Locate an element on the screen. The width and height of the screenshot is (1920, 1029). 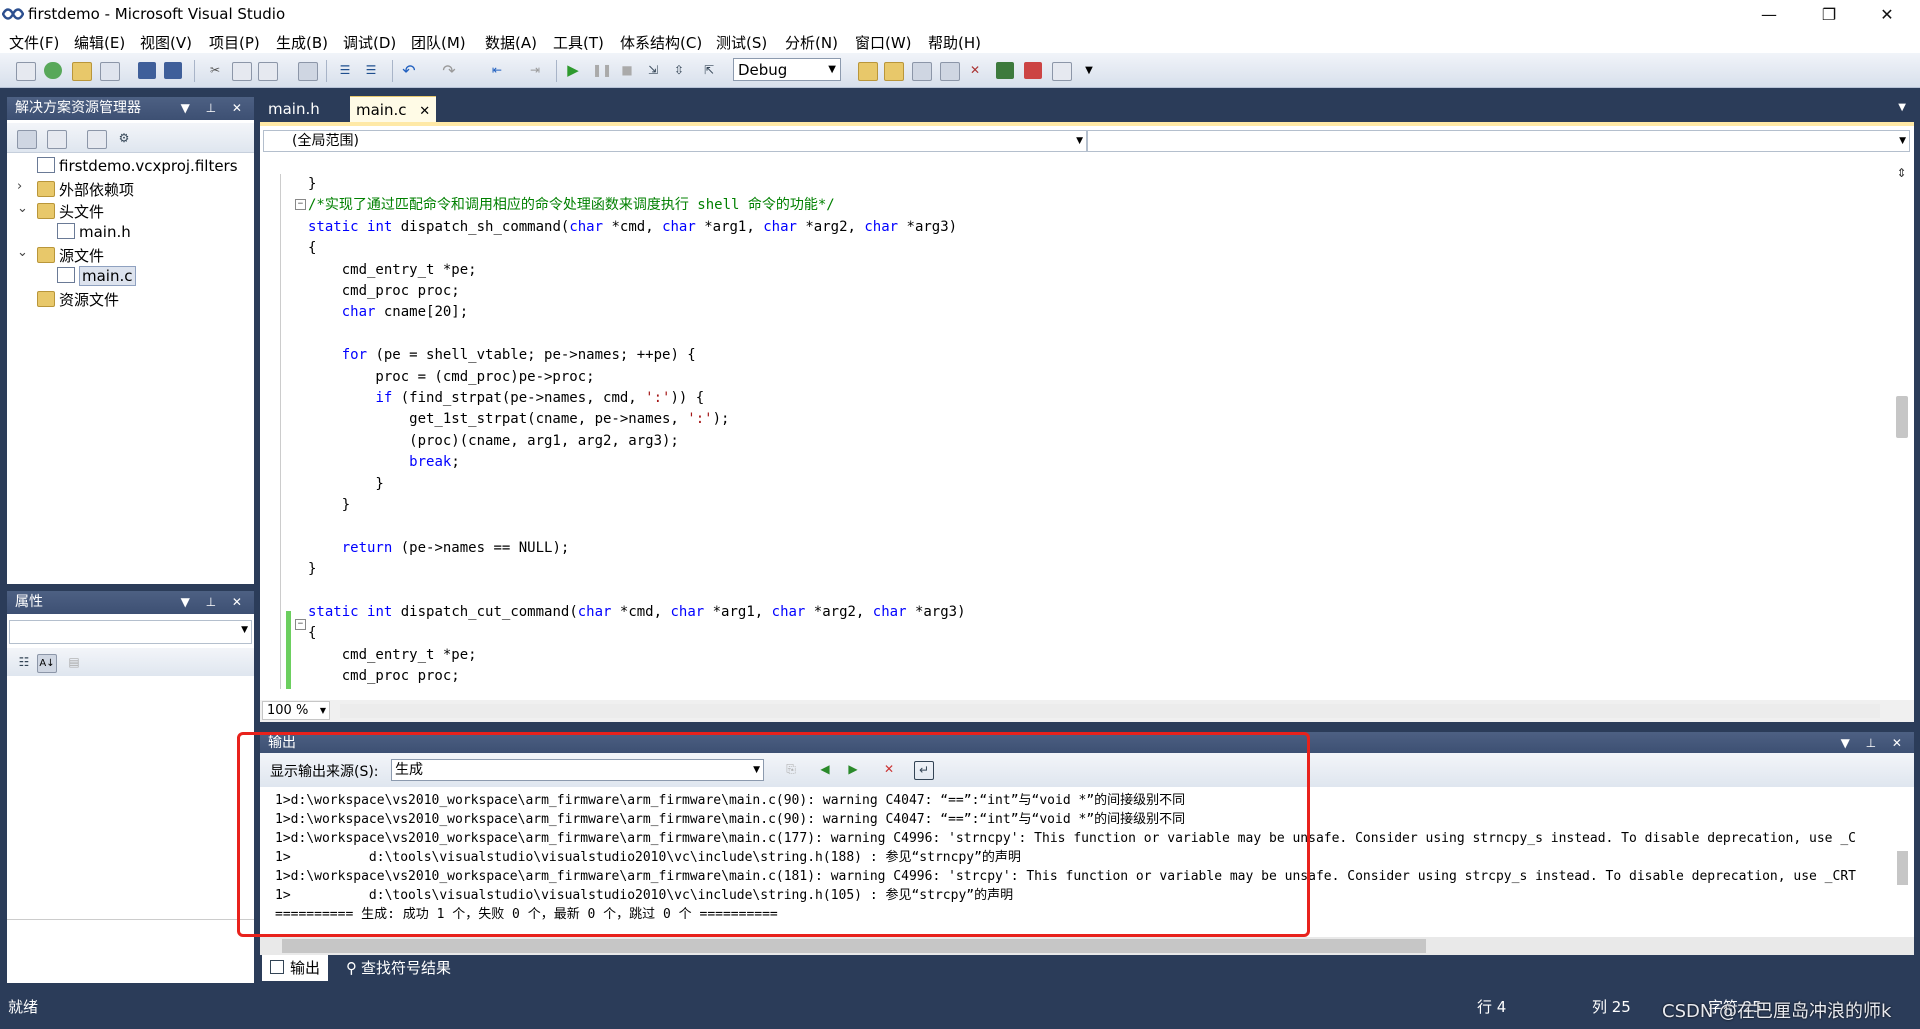
close-tab-icon: ✕ is located at coordinates (424, 111).